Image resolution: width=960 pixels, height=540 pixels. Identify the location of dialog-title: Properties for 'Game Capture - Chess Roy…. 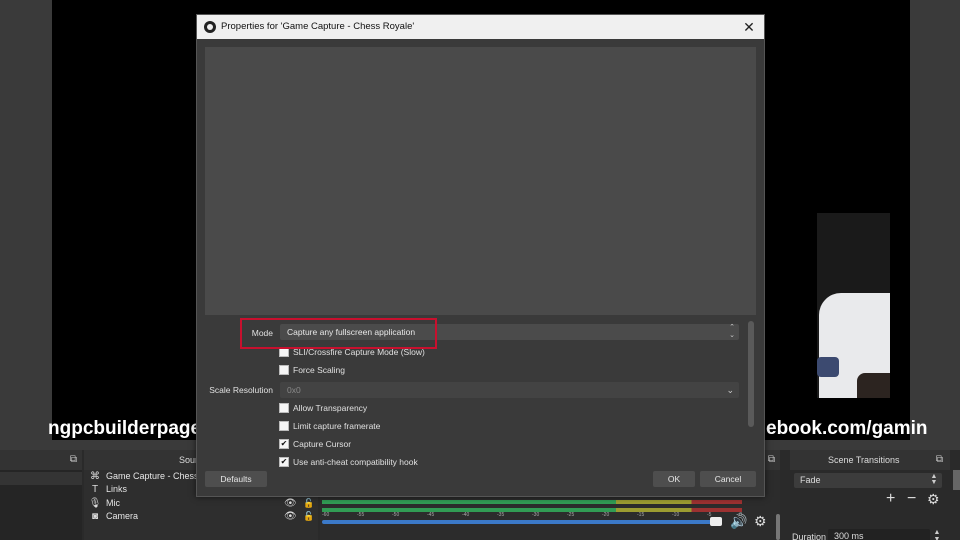
(318, 26).